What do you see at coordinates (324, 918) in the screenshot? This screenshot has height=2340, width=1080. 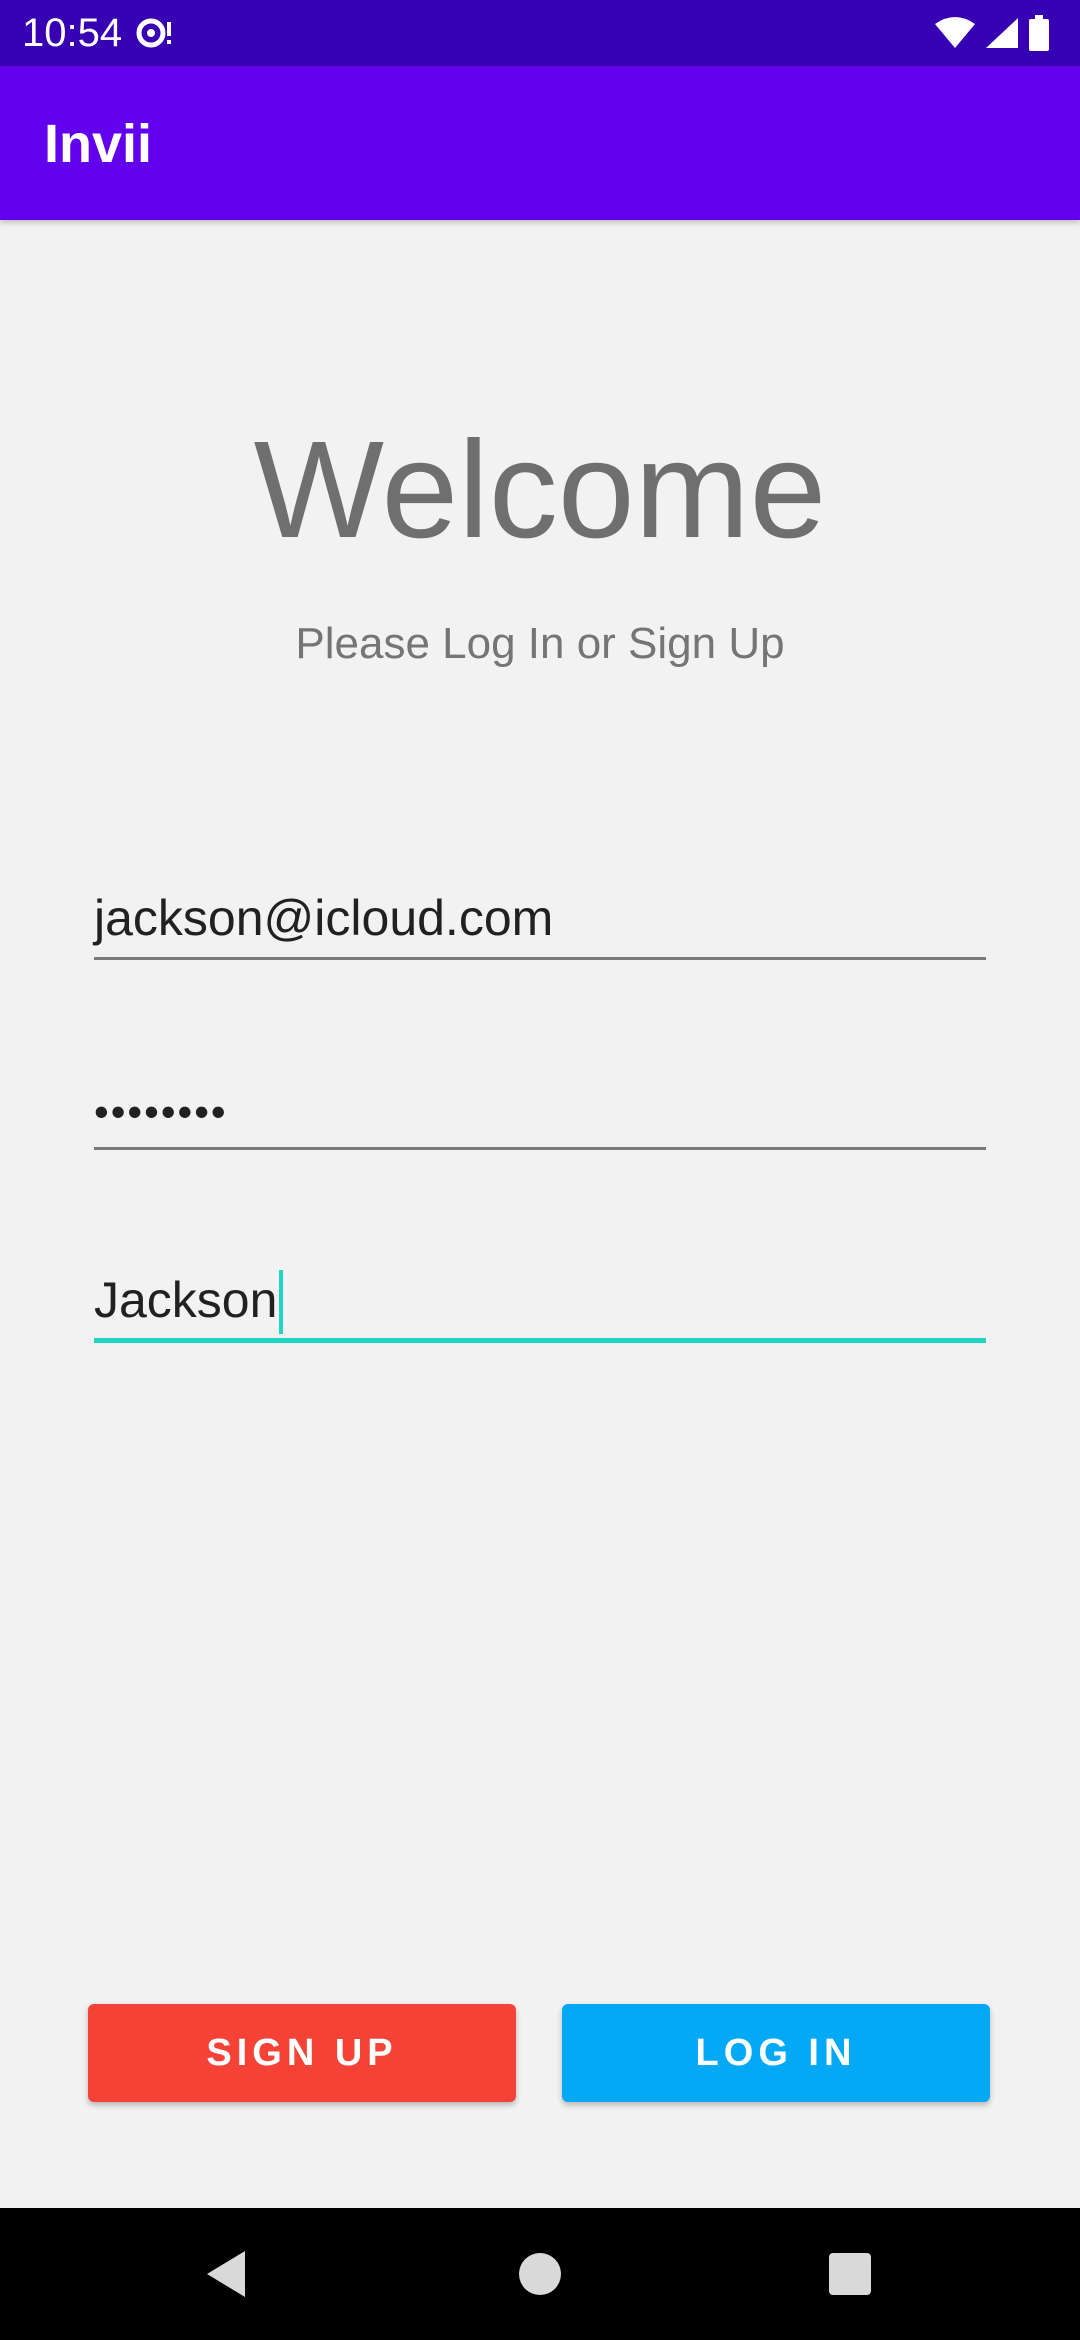 I see `email-field-value: jackson@icloud.com` at bounding box center [324, 918].